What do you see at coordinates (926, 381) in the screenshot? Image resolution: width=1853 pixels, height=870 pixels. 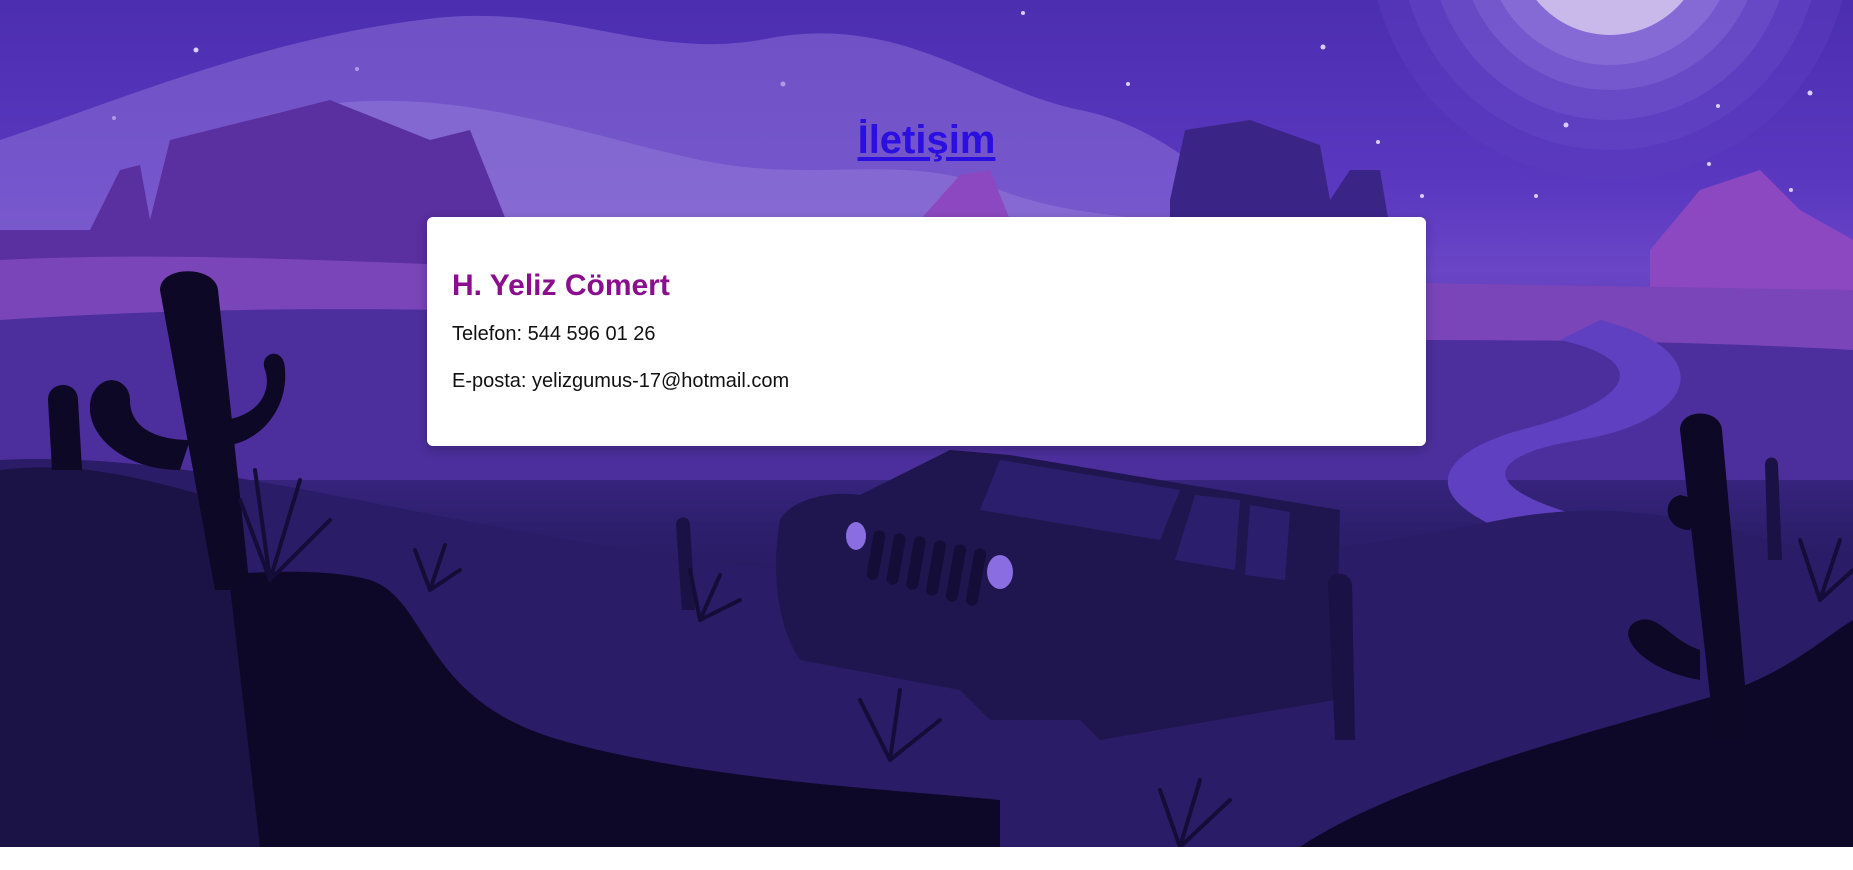 I see `email-line: E-posta: yelizgumus-17@hotmail.com` at bounding box center [926, 381].